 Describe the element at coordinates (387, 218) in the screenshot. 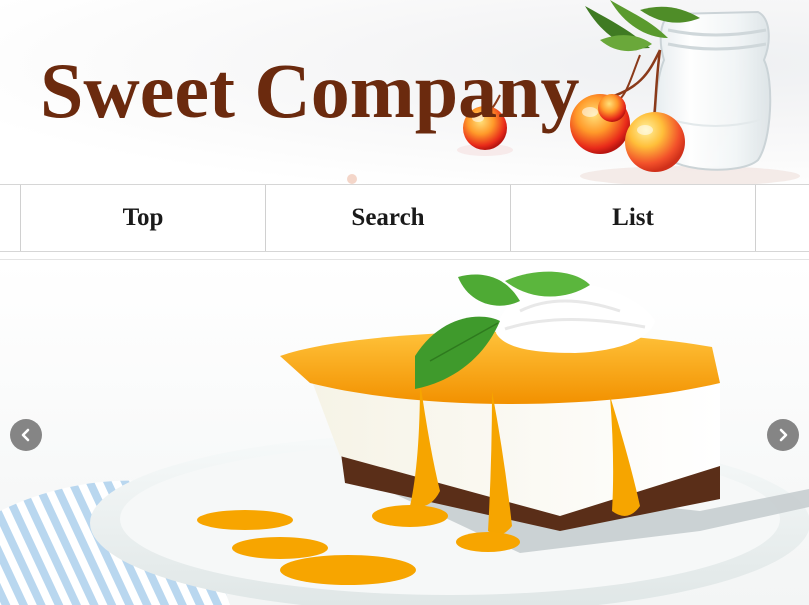

I see `nav-item-search: Search` at that location.